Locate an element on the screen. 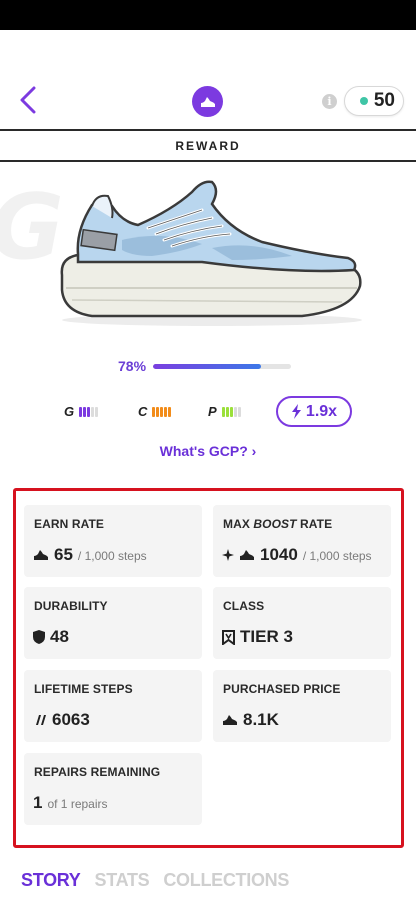  earn-rate-value: 65 is located at coordinates (63, 554).